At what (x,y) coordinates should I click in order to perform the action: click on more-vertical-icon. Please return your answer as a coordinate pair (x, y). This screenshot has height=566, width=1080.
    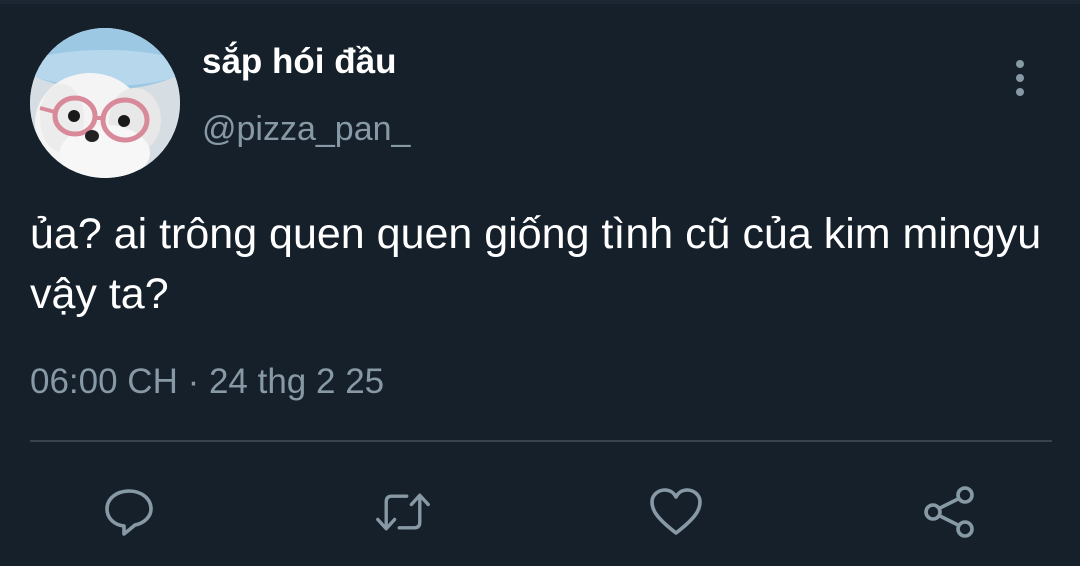
    Looking at the image, I should click on (1020, 78).